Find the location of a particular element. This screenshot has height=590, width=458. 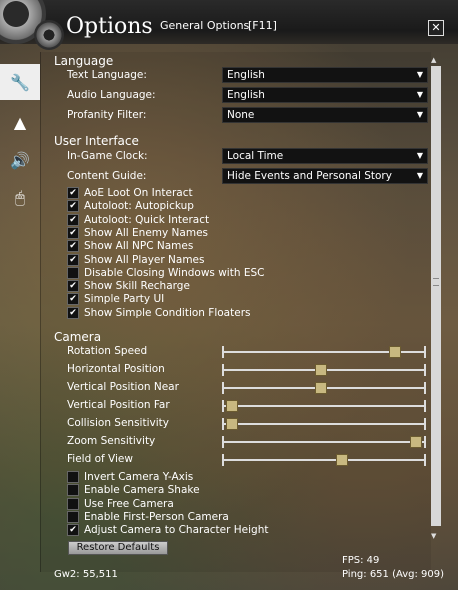

build-number: Gw2: 55,511 is located at coordinates (86, 574).